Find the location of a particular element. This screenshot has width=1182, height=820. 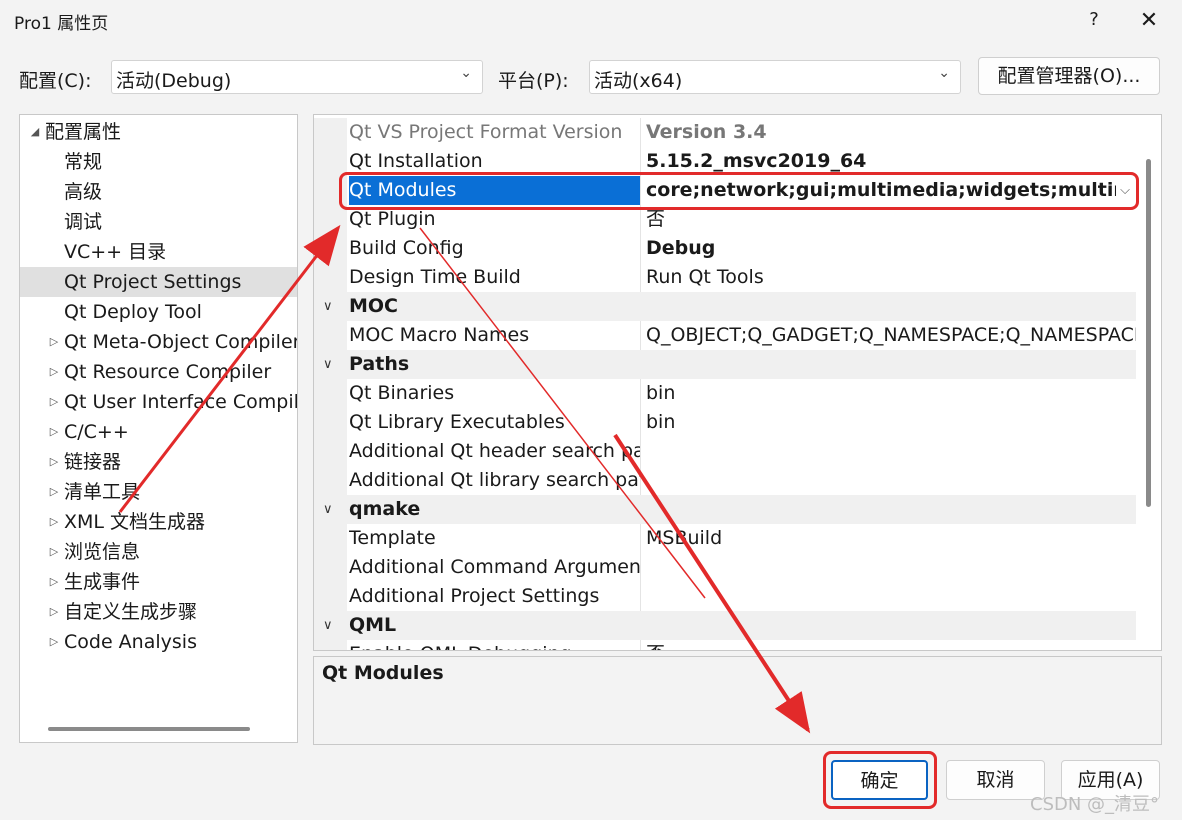

property-value: Run Qt Tools is located at coordinates (891, 277).